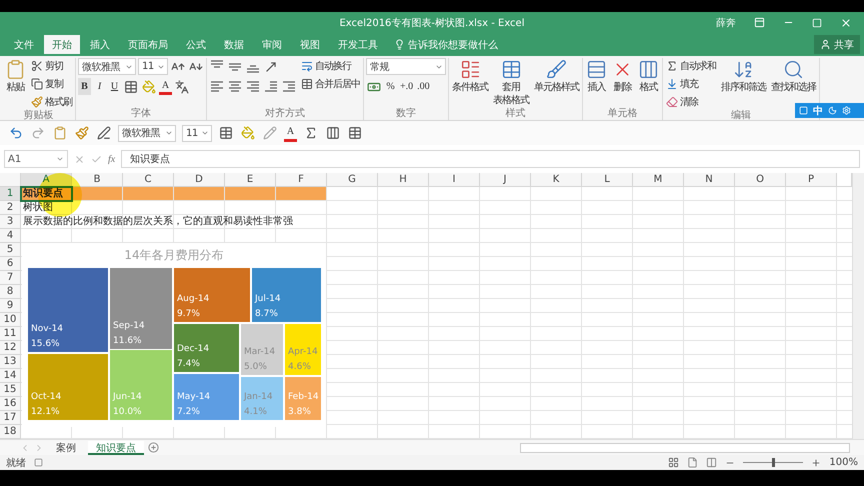 This screenshot has width=864, height=486. Describe the element at coordinates (811, 180) in the screenshot. I see `column-header: P` at that location.